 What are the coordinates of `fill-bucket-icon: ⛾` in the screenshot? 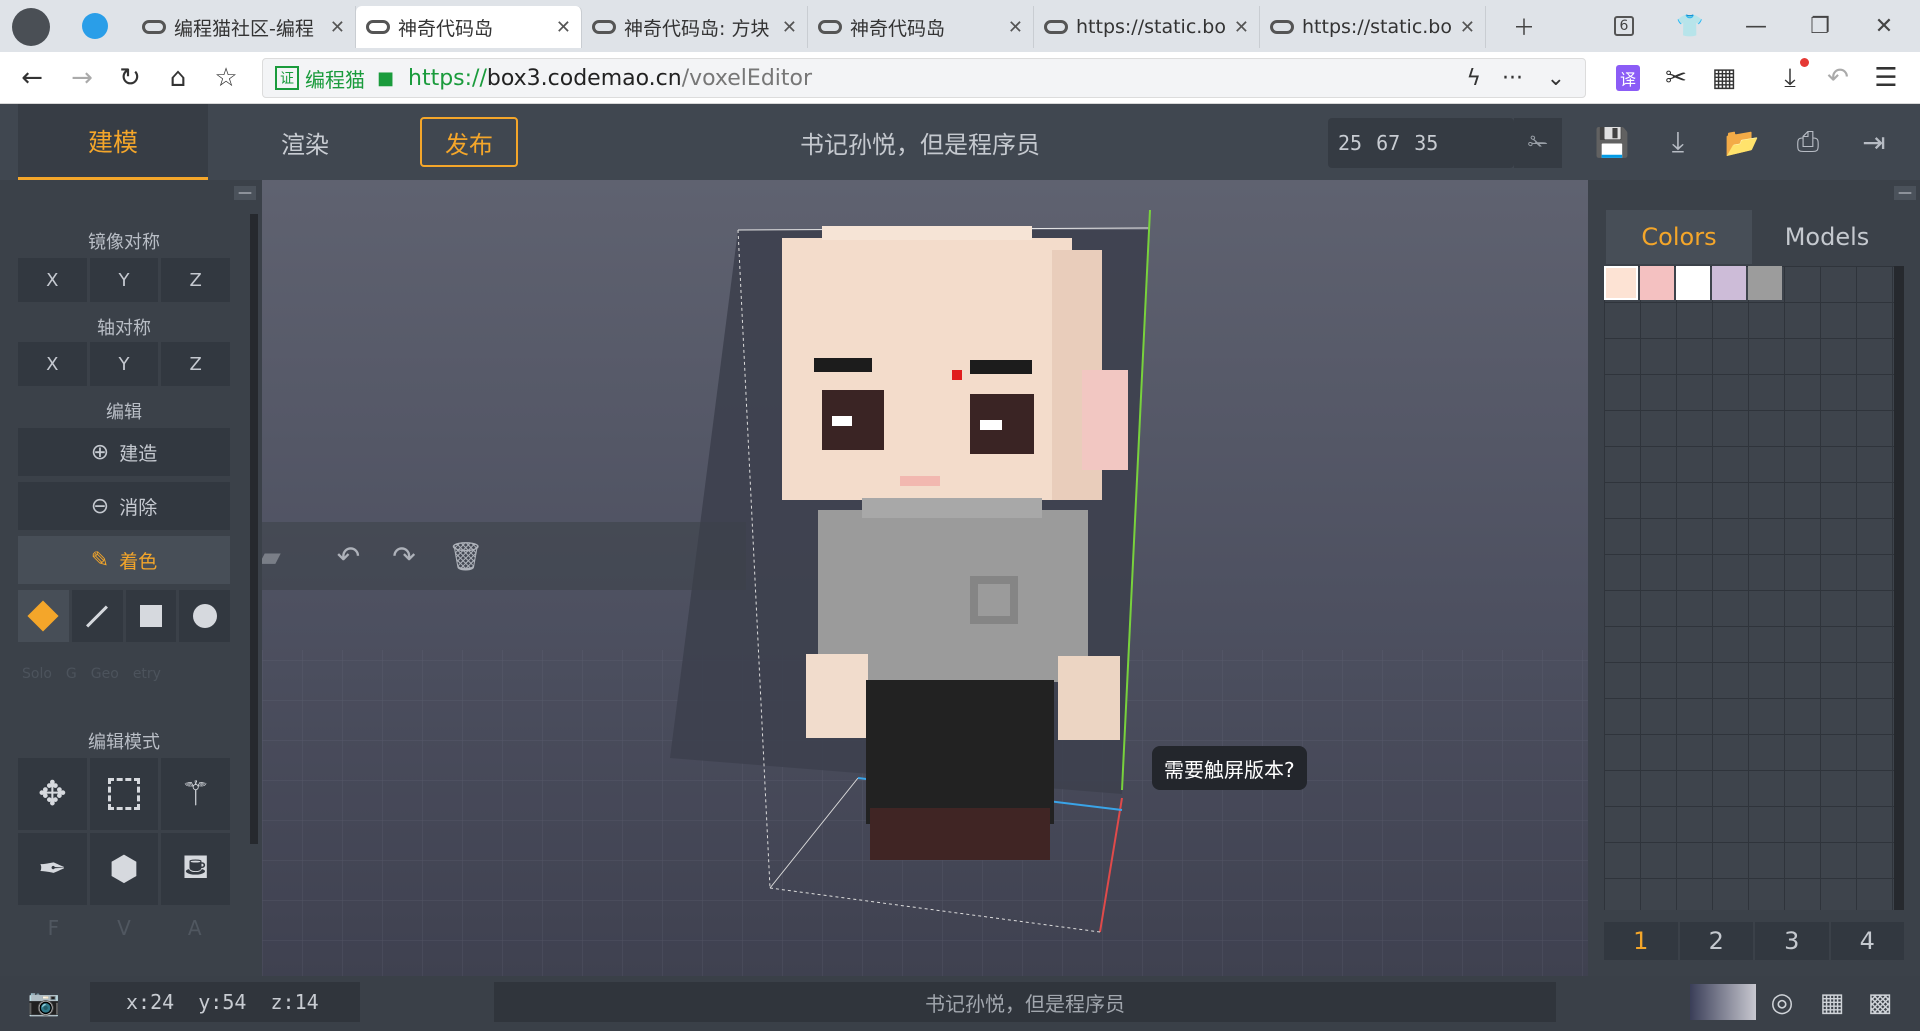 It's located at (195, 869).